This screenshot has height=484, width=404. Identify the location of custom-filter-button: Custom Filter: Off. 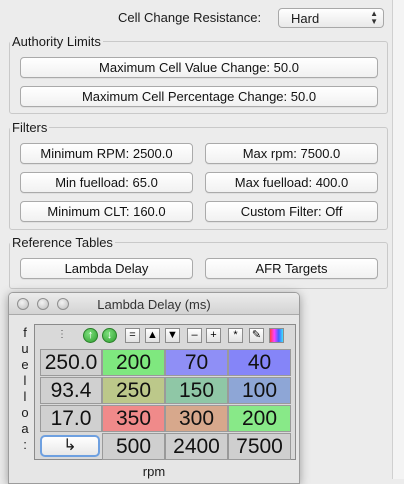
(291, 211).